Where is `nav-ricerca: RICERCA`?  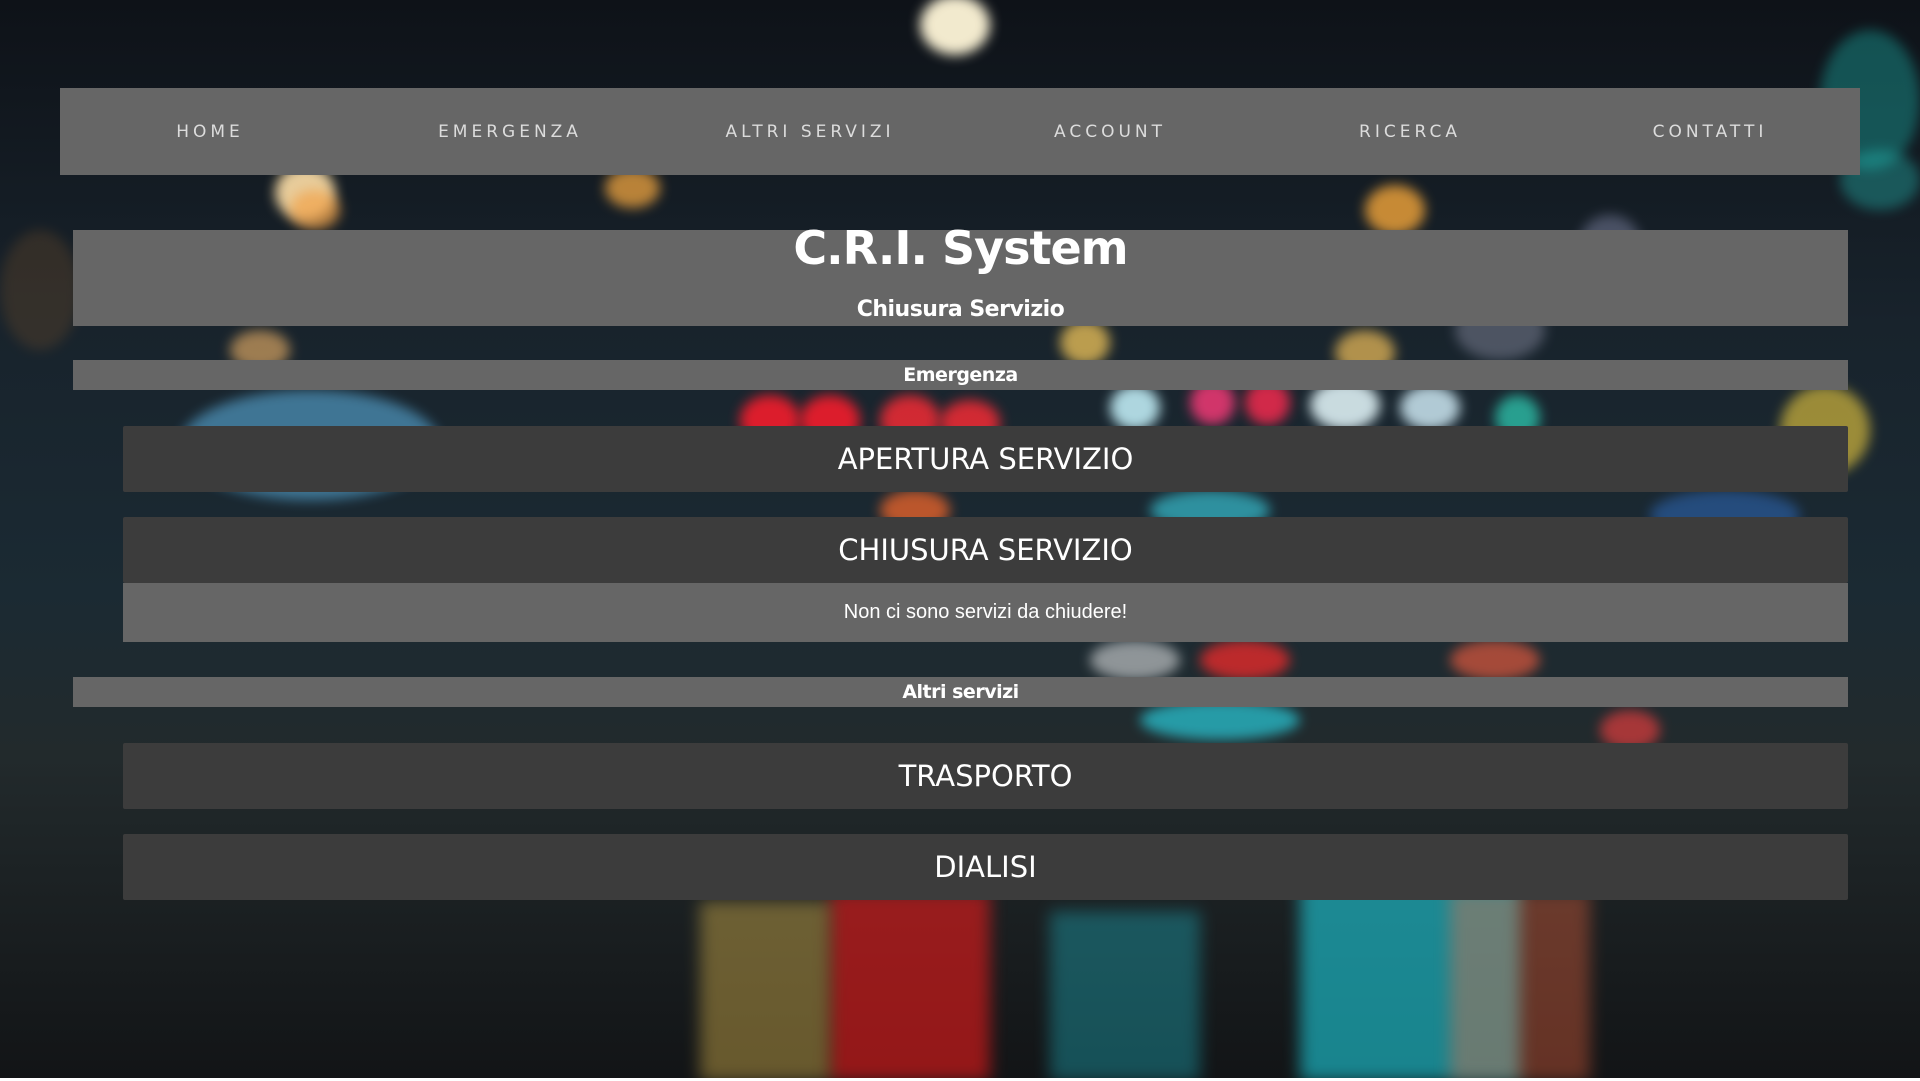
nav-ricerca: RICERCA is located at coordinates (1410, 132).